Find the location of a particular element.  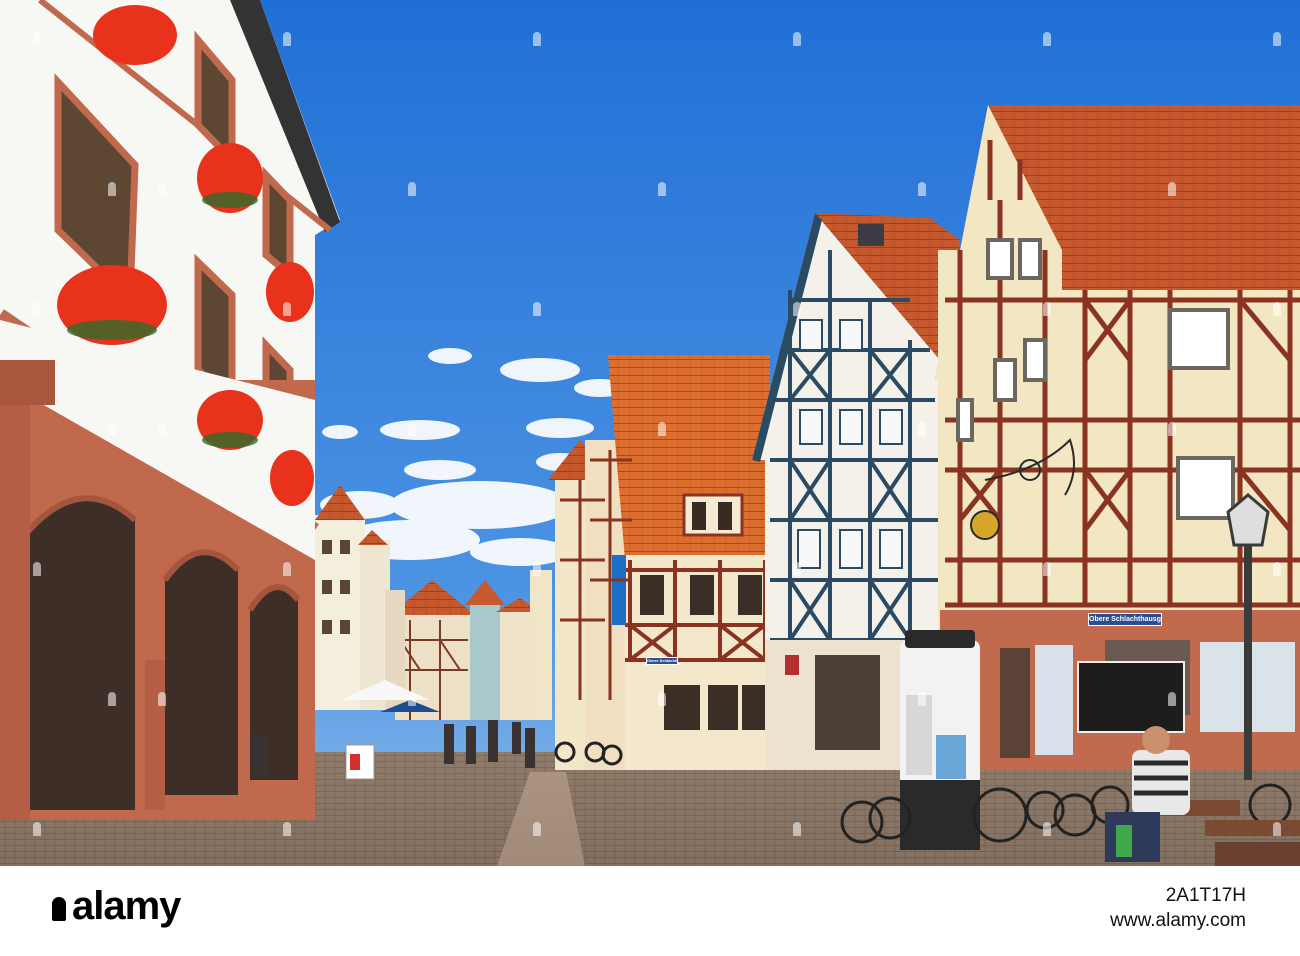

image-id: 2A1T17H is located at coordinates (1205, 895).